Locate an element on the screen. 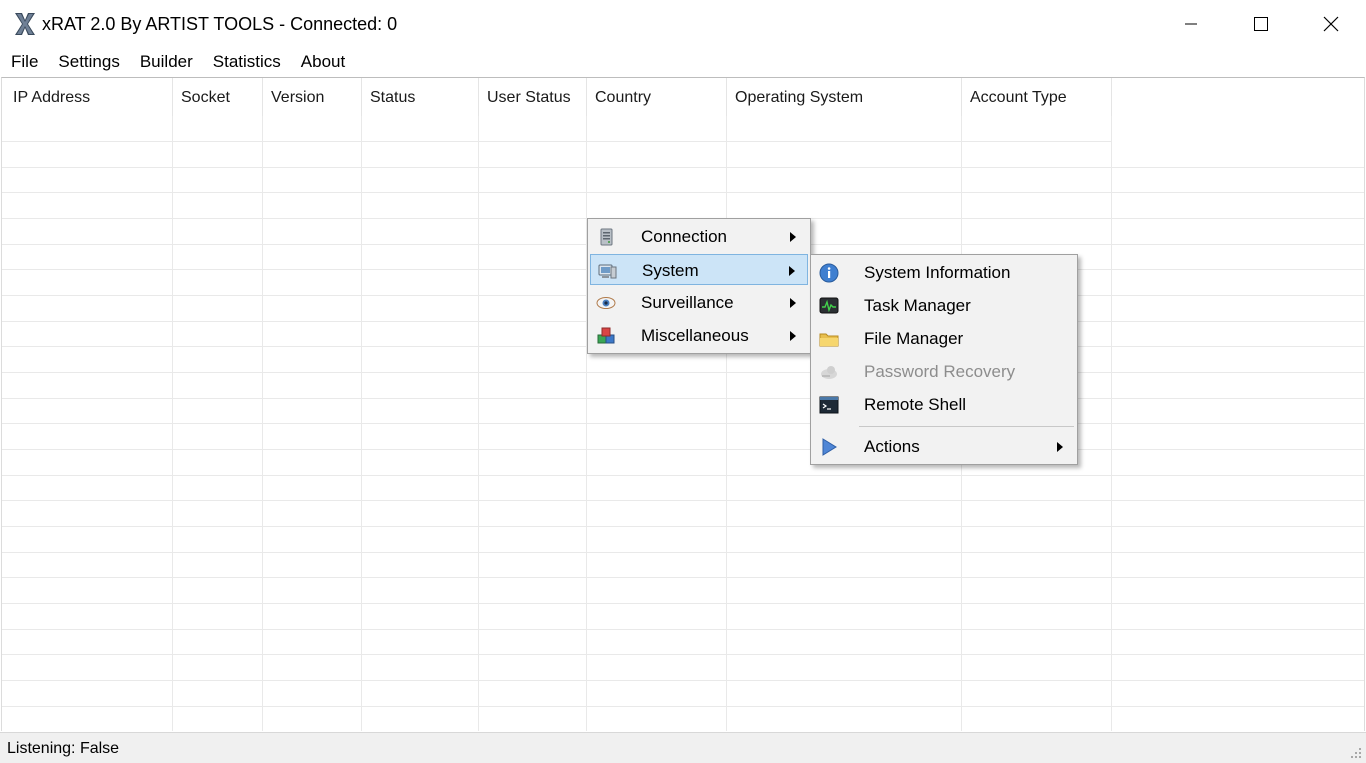 The image size is (1366, 763). submenu-item-actions: Actions is located at coordinates (944, 446).